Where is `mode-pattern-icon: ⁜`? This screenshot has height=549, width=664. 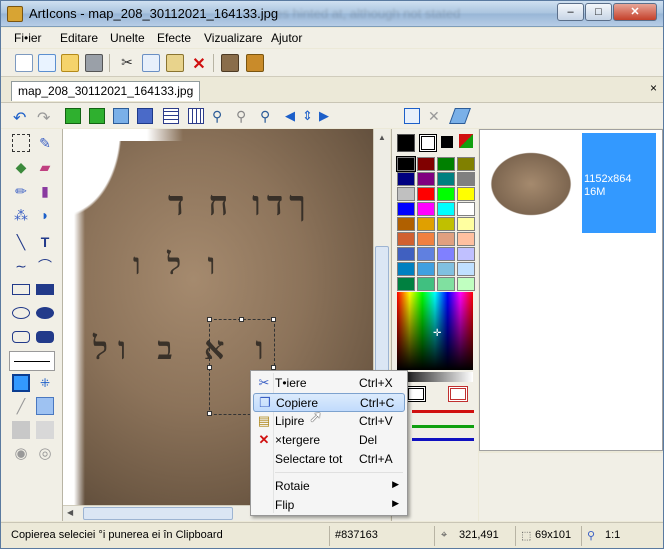
mode-pattern-icon: ⁜ is located at coordinates (45, 383).